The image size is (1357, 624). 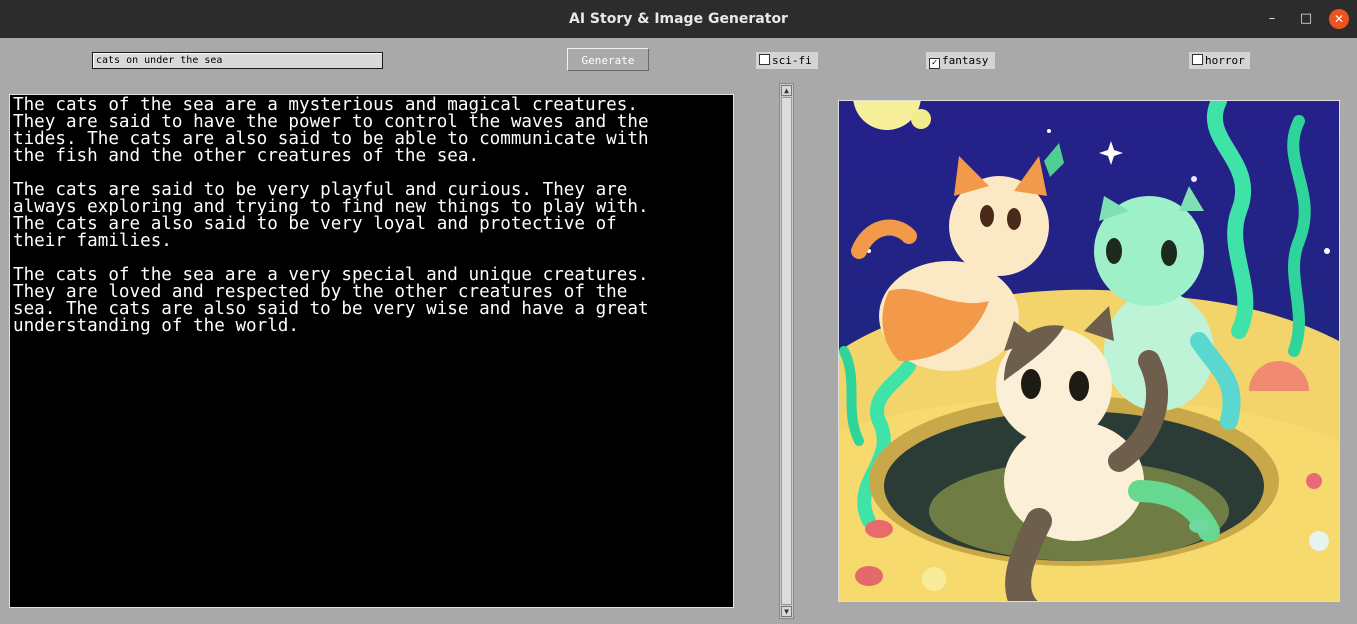 I want to click on title-bar: AI Story & Image Generator – □ ✕, so click(x=678, y=19).